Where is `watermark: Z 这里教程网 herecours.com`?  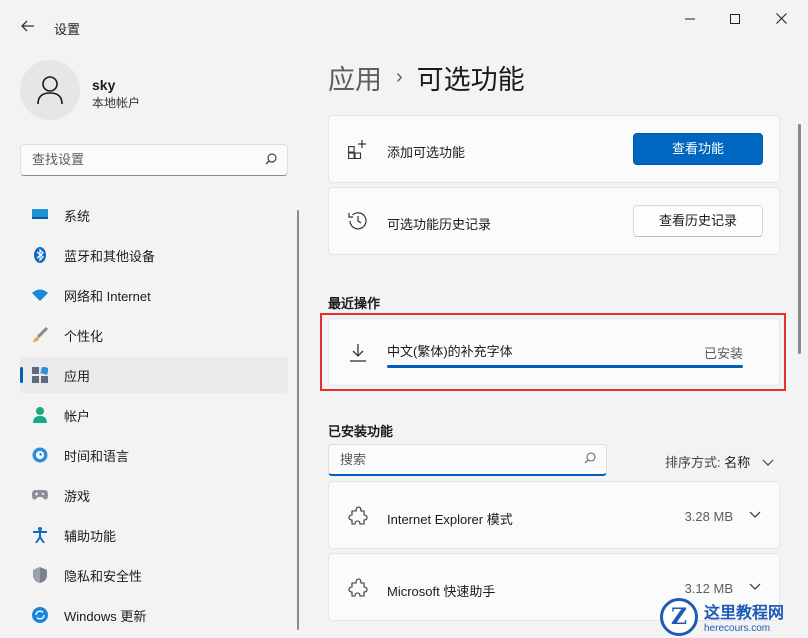 watermark: Z 这里教程网 herecours.com is located at coordinates (734, 616).